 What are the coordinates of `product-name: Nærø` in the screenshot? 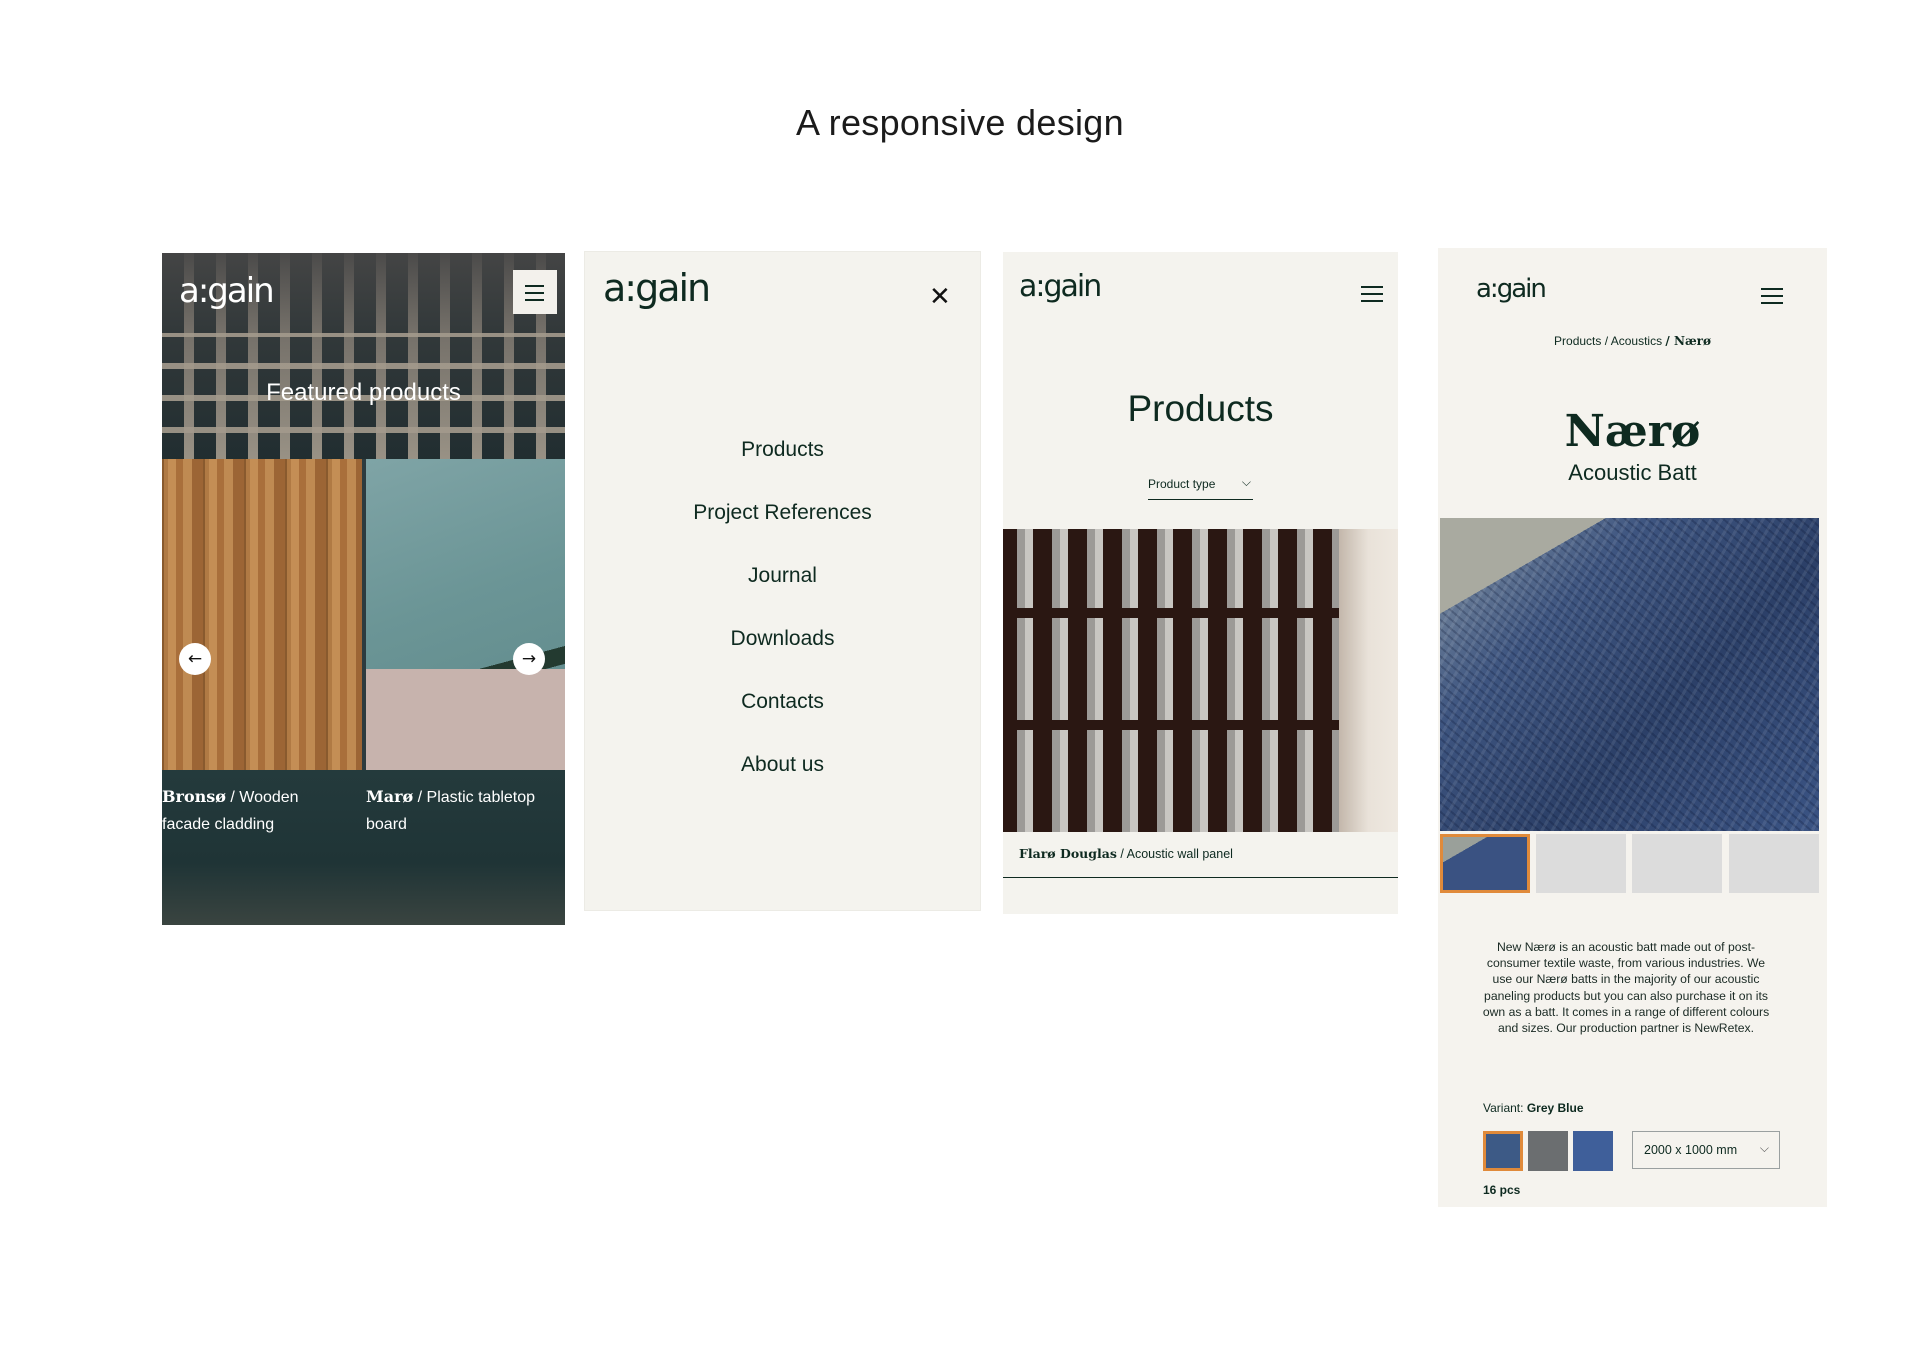 It's located at (1632, 431).